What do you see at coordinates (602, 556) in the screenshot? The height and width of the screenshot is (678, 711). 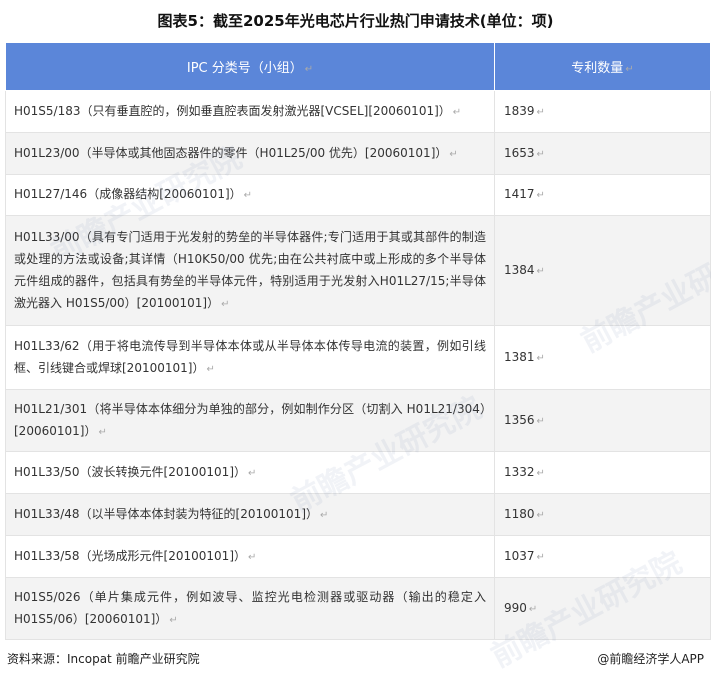 I see `count-cell: 1037 ↵` at bounding box center [602, 556].